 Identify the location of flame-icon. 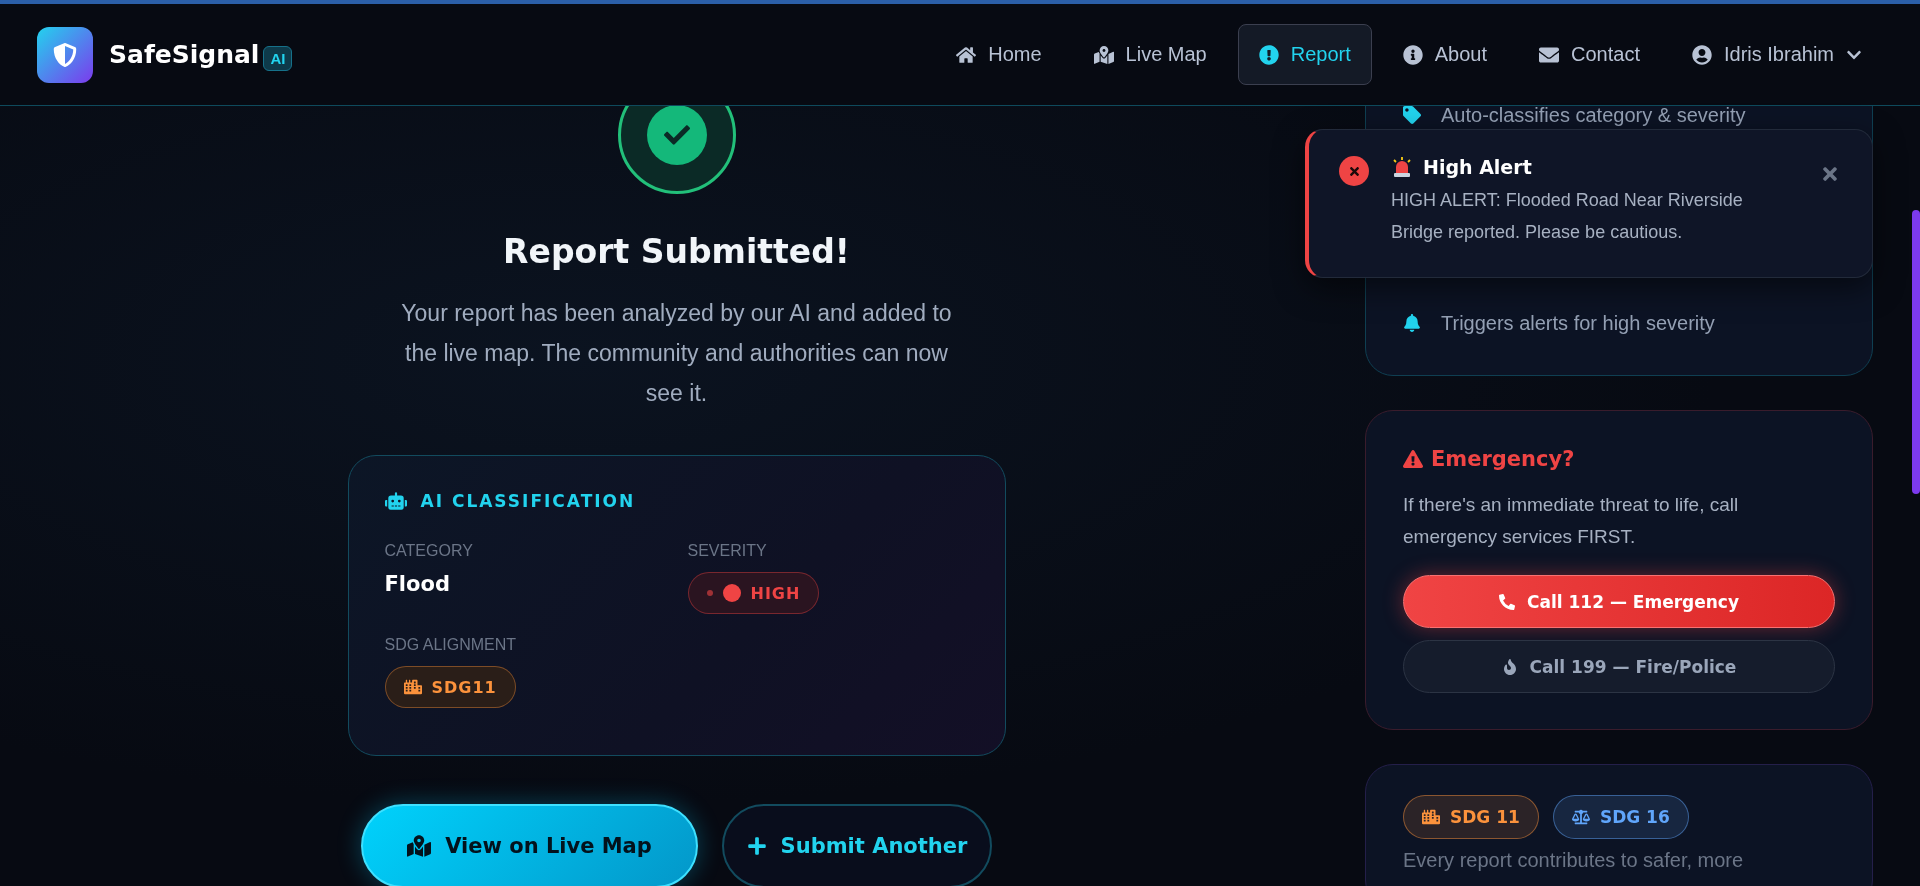
(1509, 666).